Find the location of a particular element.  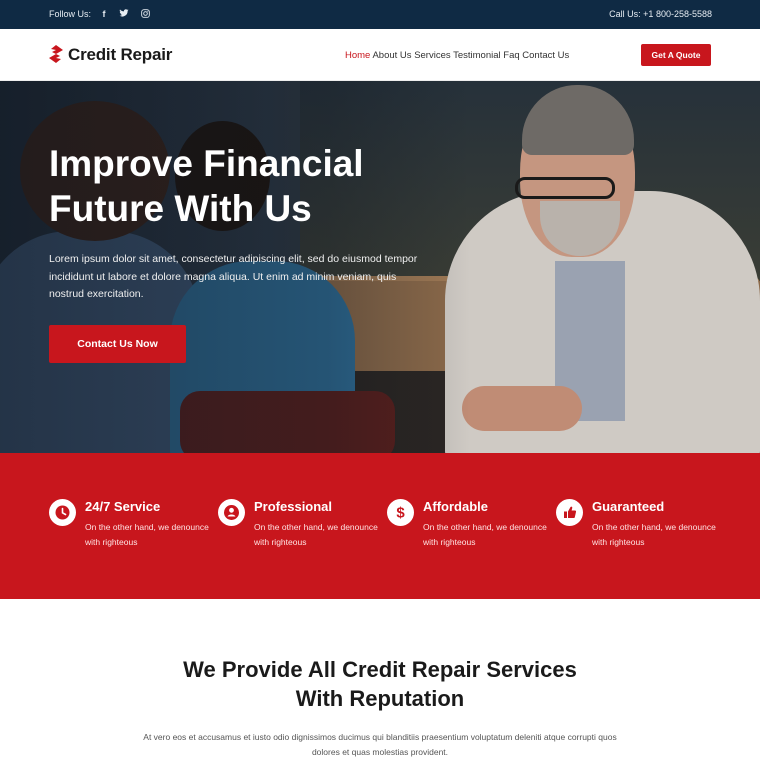

logo-text: Credit Repair is located at coordinates (120, 55).